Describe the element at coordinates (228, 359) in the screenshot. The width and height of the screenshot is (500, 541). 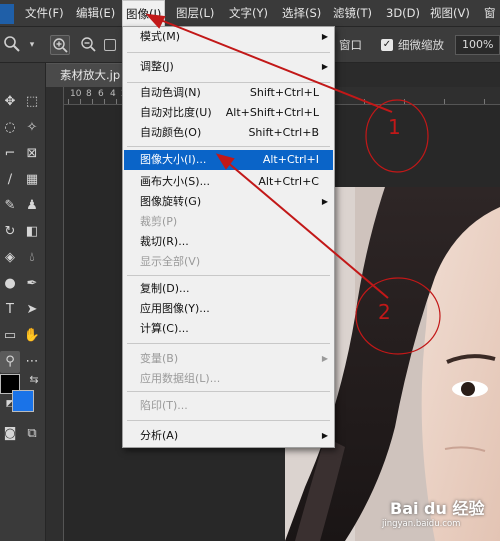
I see `menu-item-variables: 变量(B) ▶` at that location.